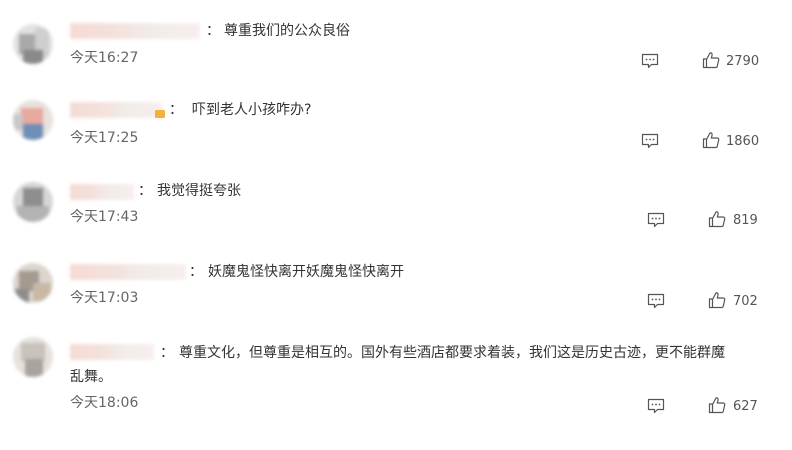 This screenshot has height=450, width=792. What do you see at coordinates (104, 217) in the screenshot?
I see `comment-time: 今天17:43` at bounding box center [104, 217].